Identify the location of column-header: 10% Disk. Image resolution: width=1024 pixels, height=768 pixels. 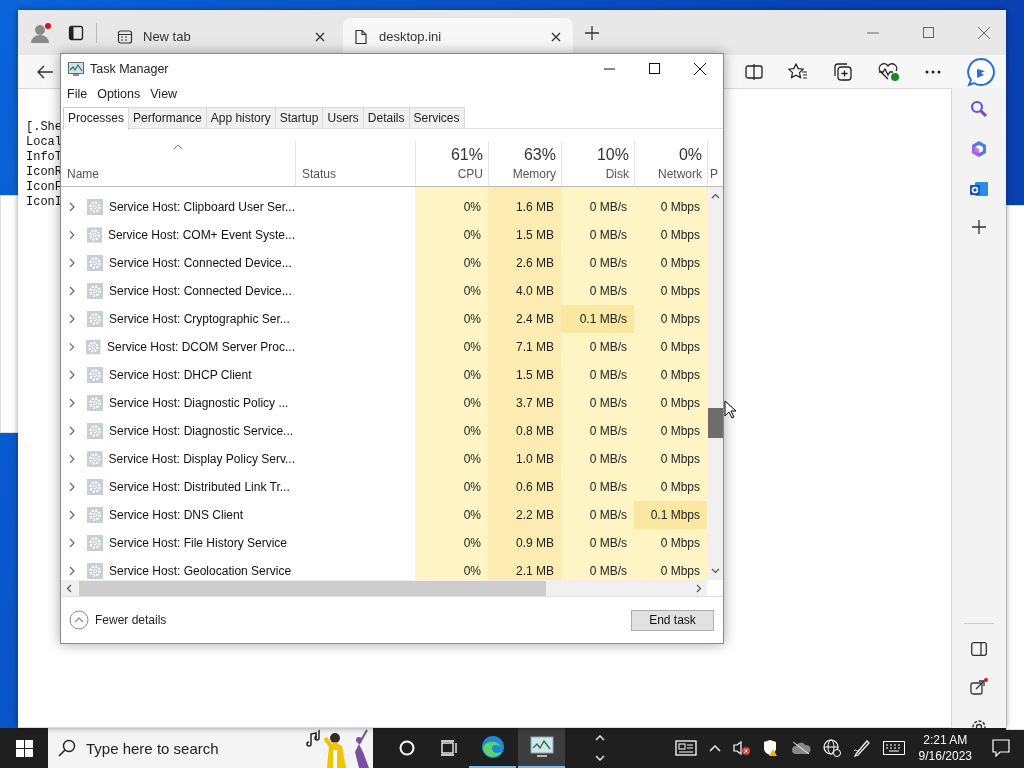
(597, 163).